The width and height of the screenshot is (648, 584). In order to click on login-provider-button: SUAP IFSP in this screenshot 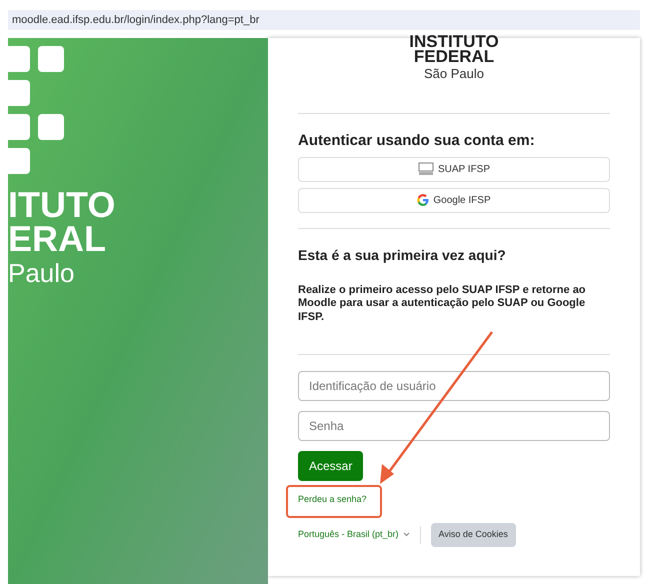, I will do `click(454, 169)`.